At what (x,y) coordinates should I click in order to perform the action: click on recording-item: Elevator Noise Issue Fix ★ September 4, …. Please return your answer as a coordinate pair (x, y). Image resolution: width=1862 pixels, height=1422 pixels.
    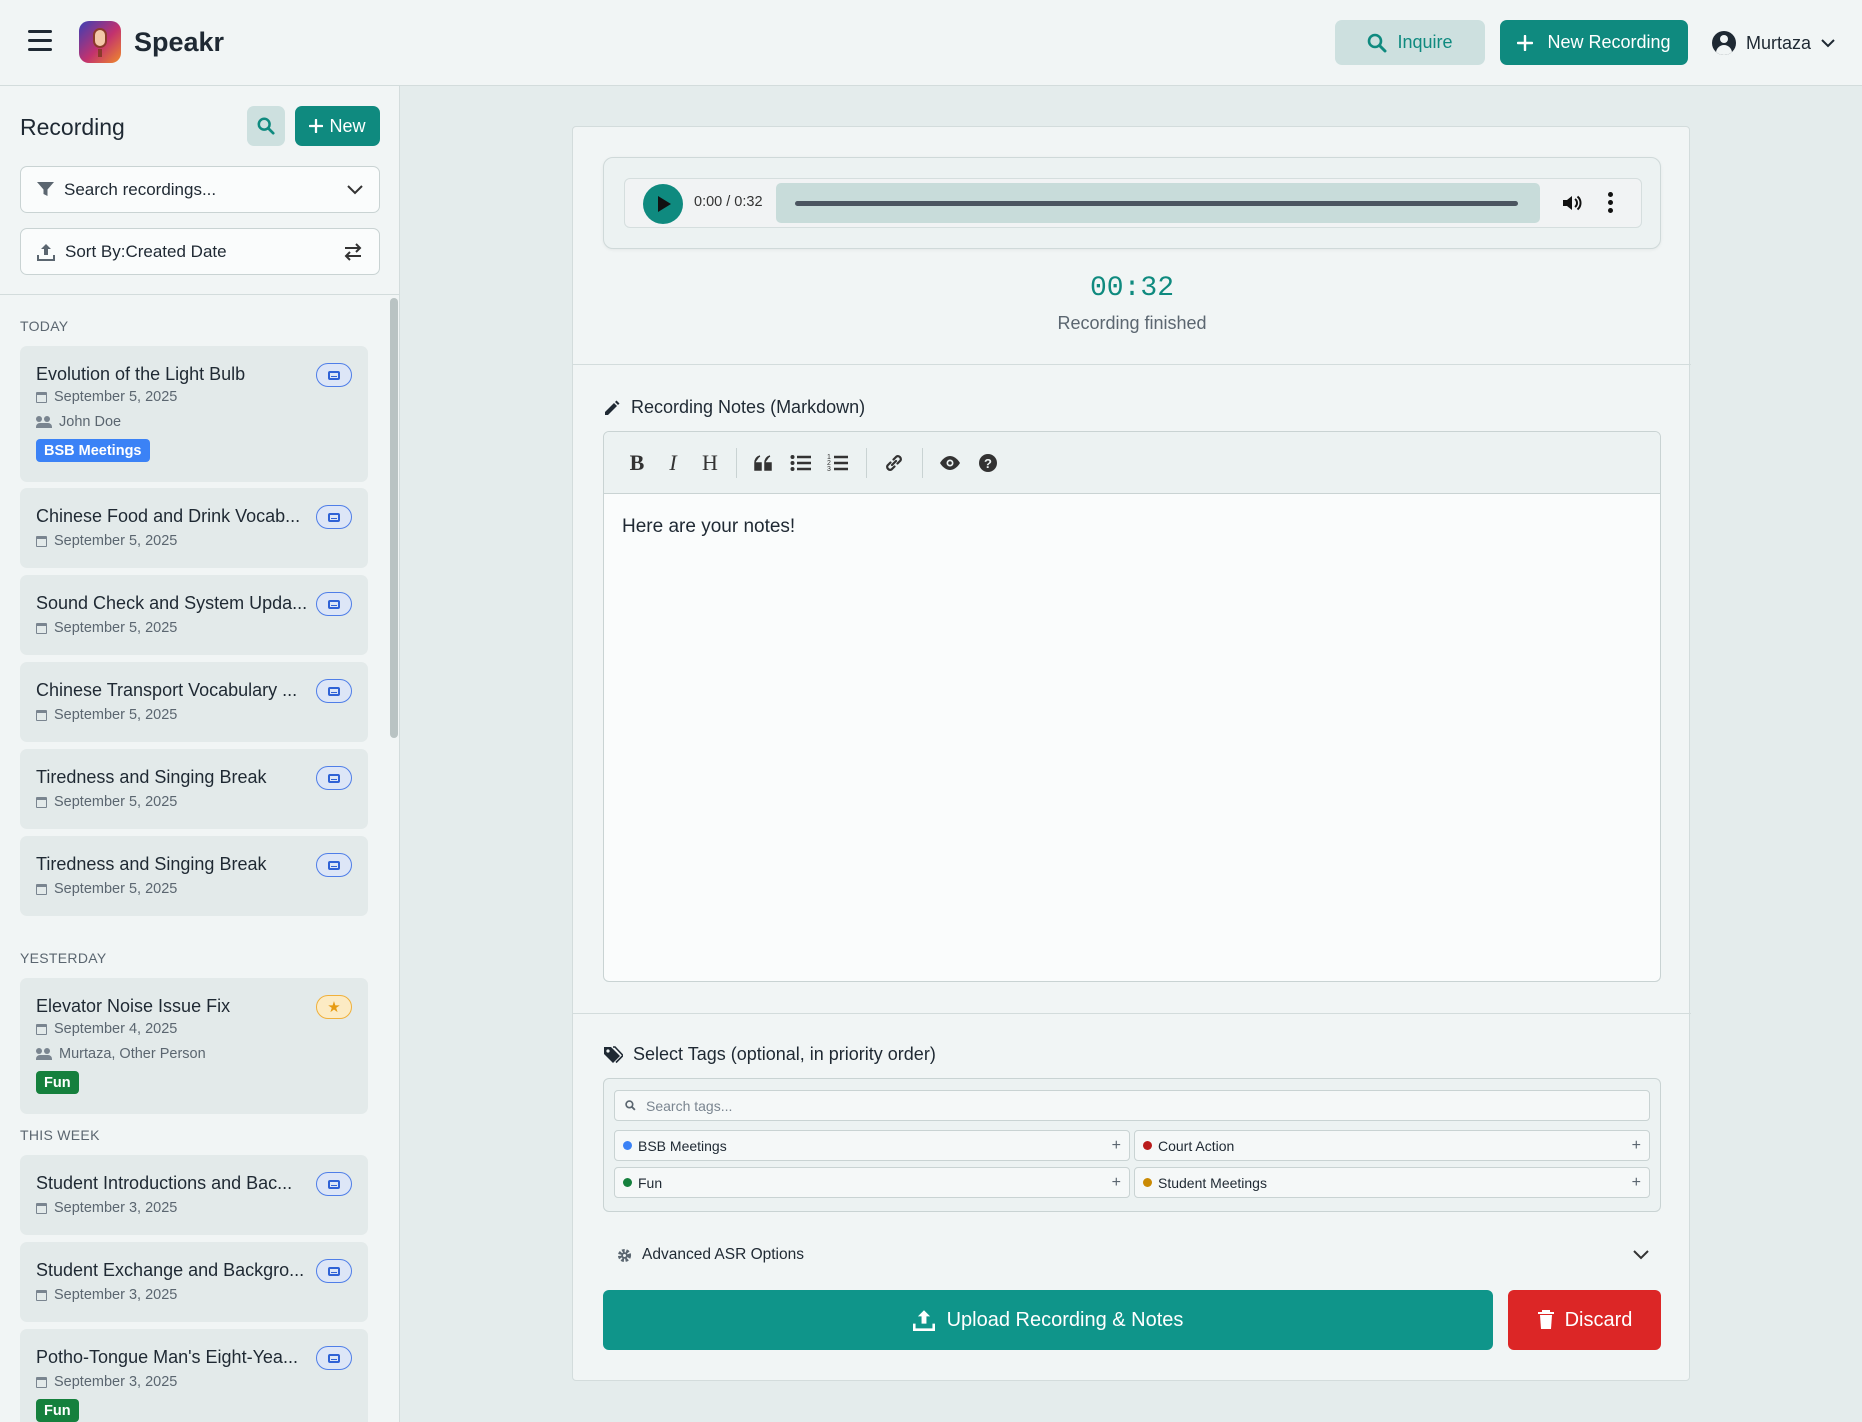
    Looking at the image, I should click on (194, 1046).